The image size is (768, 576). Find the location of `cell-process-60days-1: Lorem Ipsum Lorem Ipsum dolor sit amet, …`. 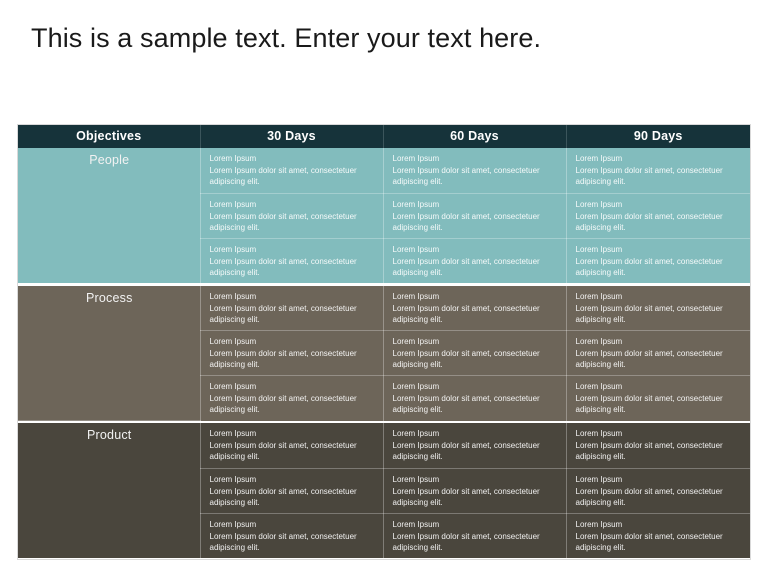

cell-process-60days-1: Lorem Ipsum Lorem Ipsum dolor sit amet, … is located at coordinates (475, 308).